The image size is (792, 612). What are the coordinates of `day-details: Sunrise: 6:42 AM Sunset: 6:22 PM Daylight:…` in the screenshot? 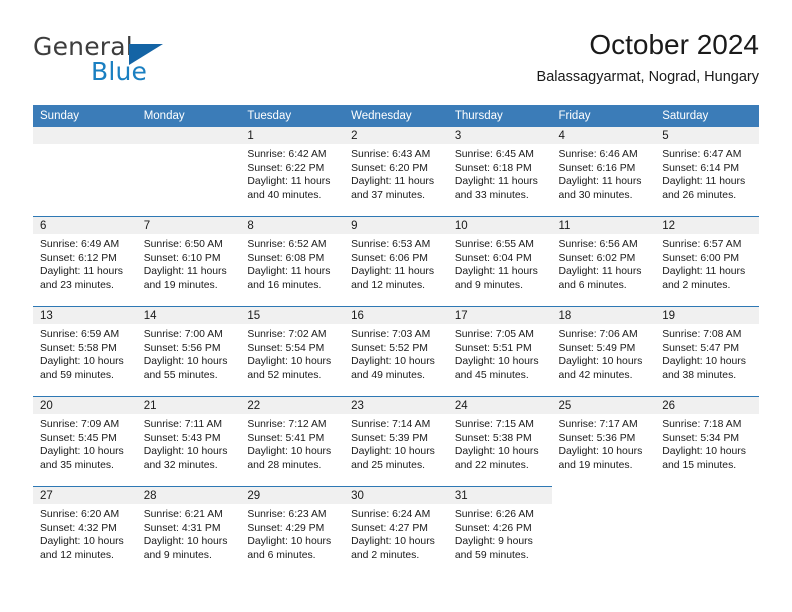 It's located at (292, 173).